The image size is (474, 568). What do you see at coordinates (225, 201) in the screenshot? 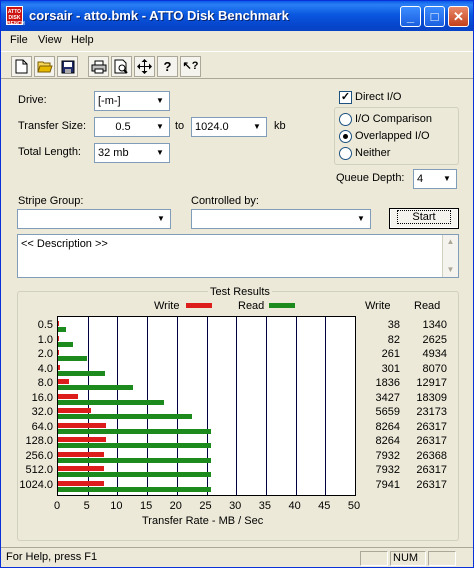
I see `controlled-by-label: Controlled by:` at bounding box center [225, 201].